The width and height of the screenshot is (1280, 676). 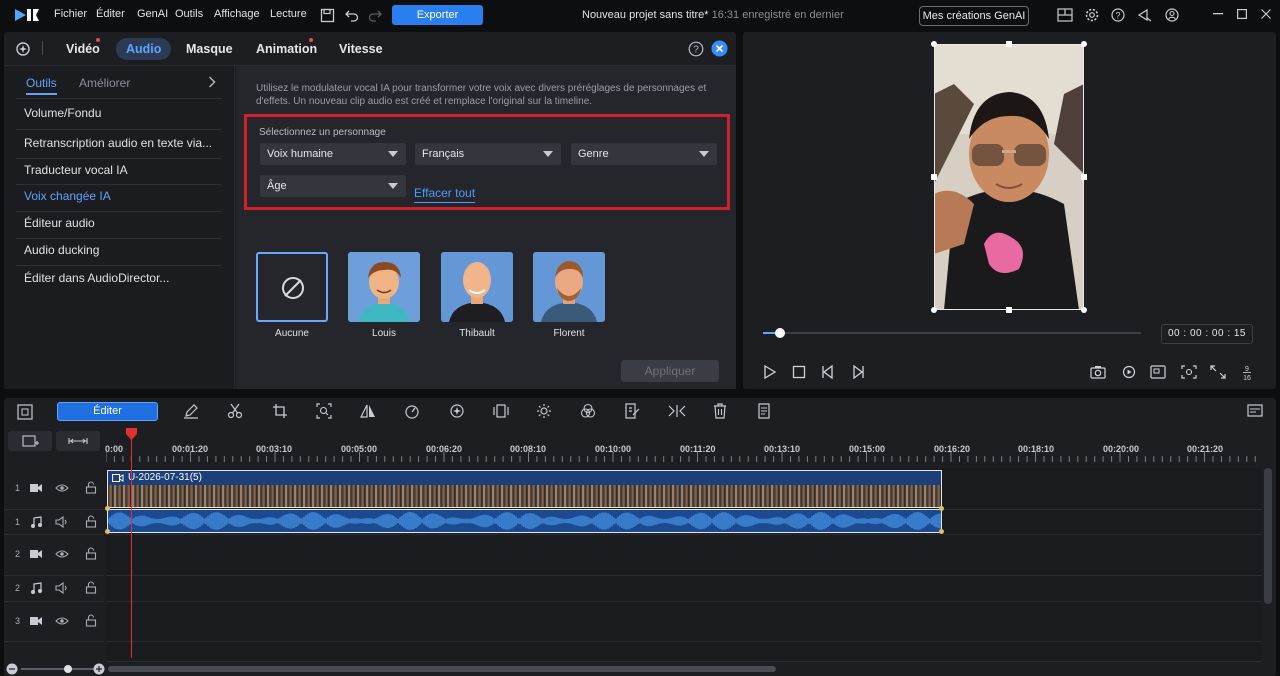 What do you see at coordinates (76, 170) in the screenshot?
I see `sidebar-item-voice-translator: Traducteur vocal IA` at bounding box center [76, 170].